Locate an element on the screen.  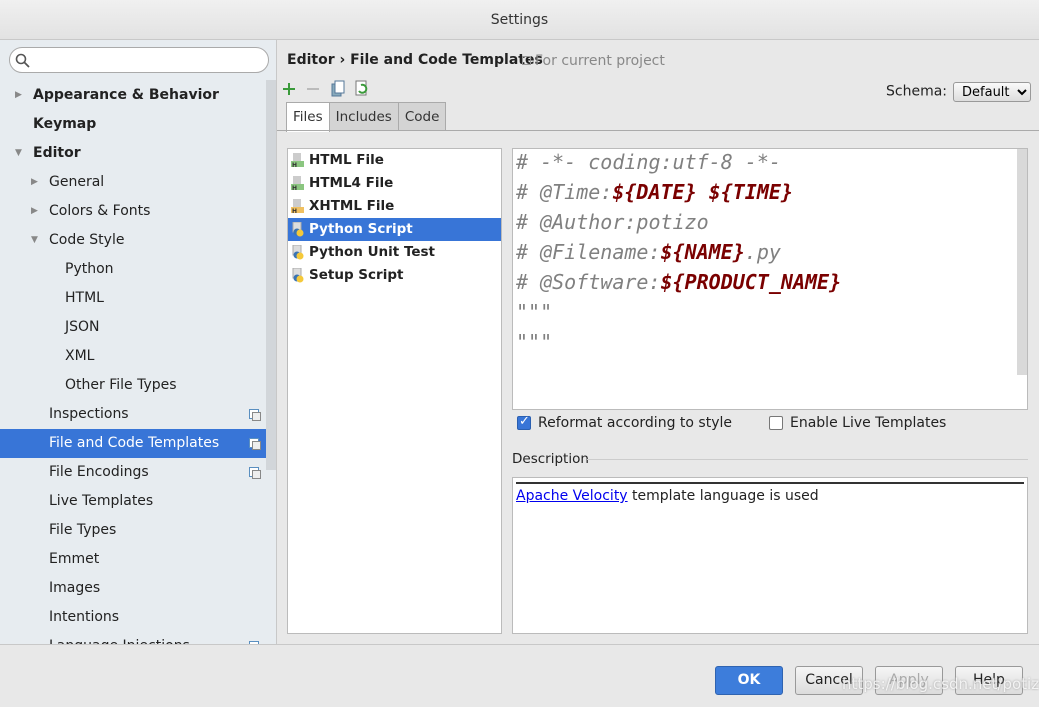
code-line: # @Software:${PRODUCT_NAME} is located at coordinates (771, 282).